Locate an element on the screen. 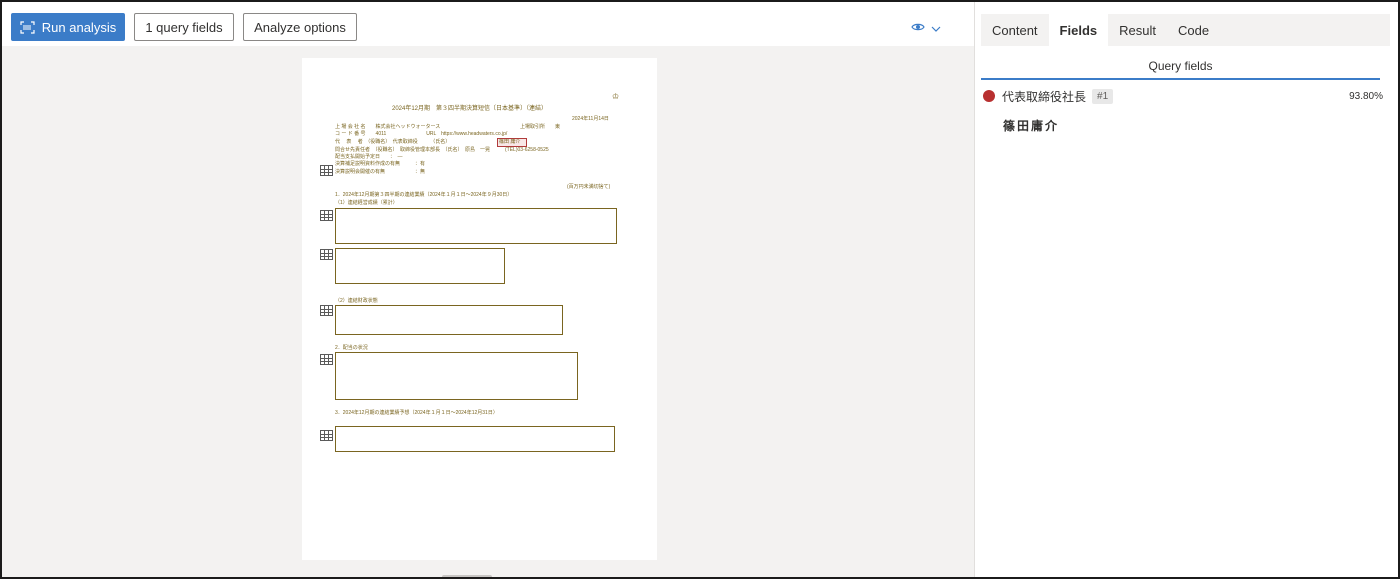 The width and height of the screenshot is (1400, 579). doc-title: 2024年12月期 第３四半期決算短信〔日本基準〕（連結） is located at coordinates (470, 109).